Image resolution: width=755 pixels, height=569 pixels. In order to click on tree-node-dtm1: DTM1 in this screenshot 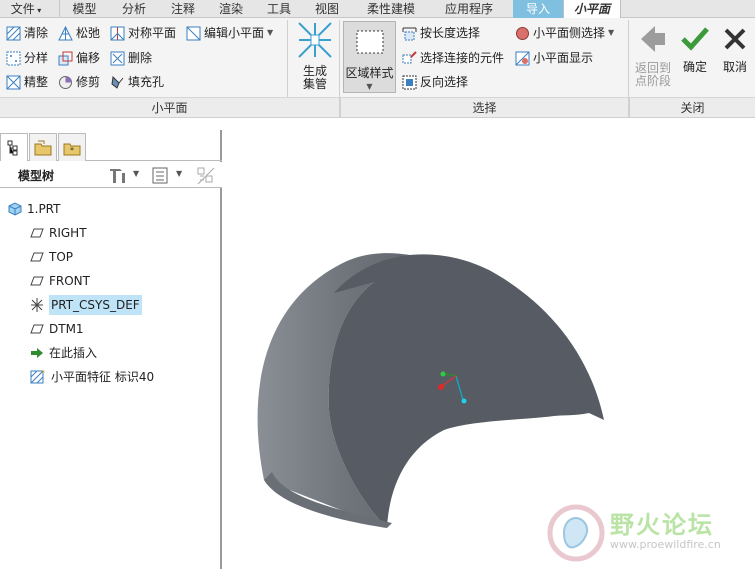, I will do `click(57, 329)`.